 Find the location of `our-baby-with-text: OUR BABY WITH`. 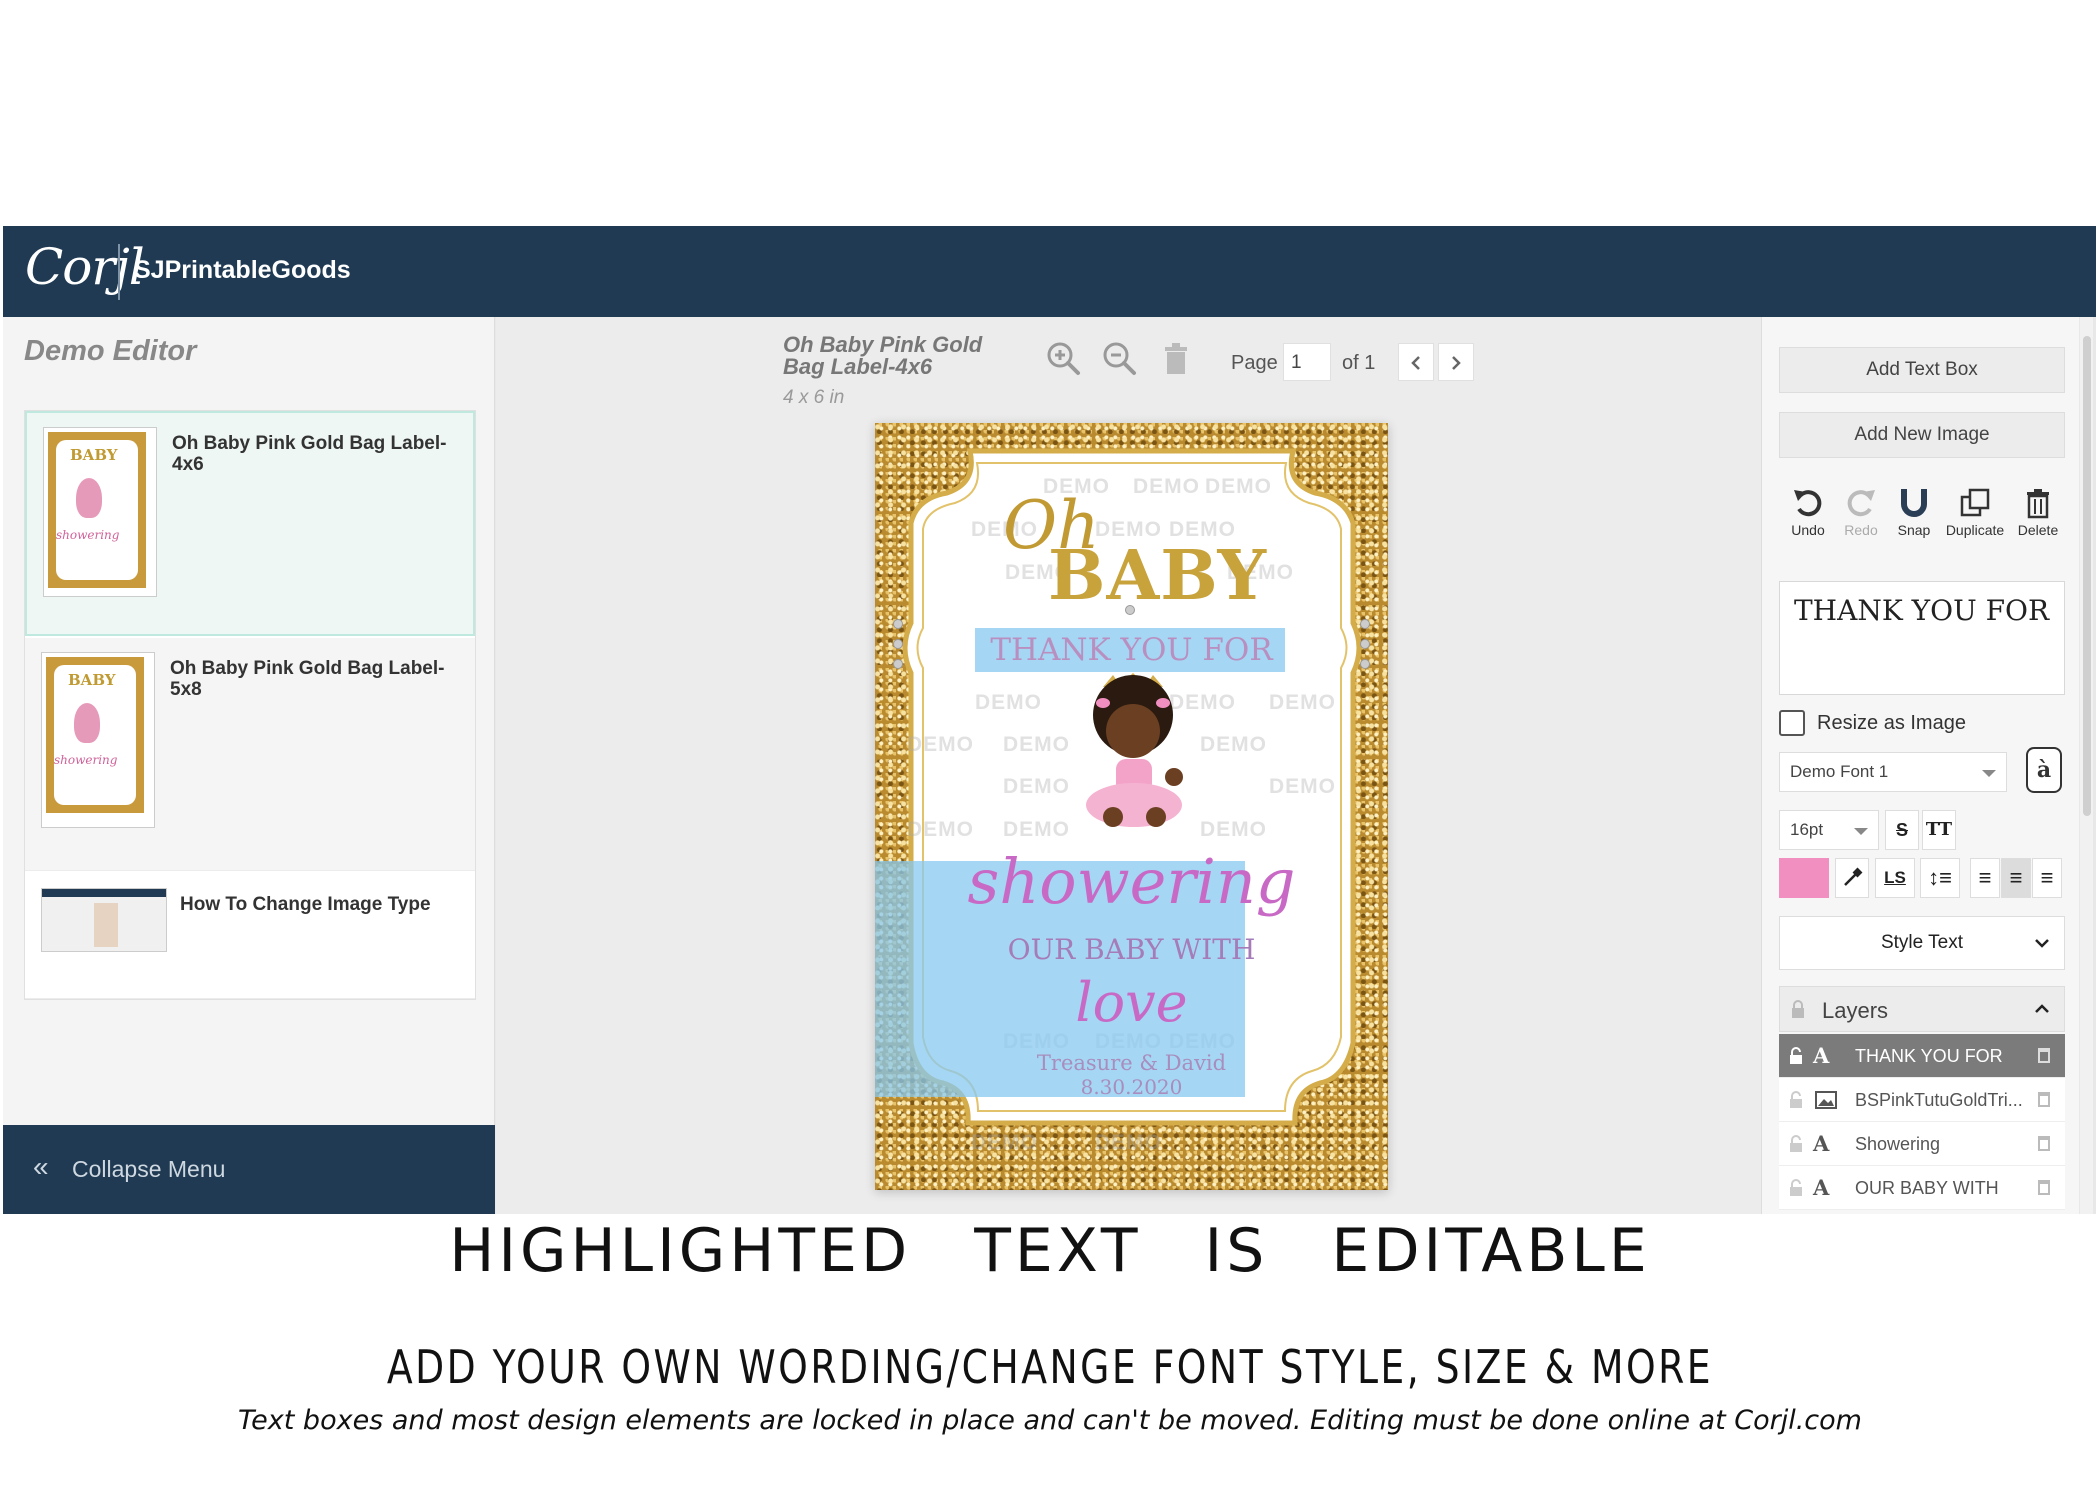

our-baby-with-text: OUR BABY WITH is located at coordinates (1131, 949).